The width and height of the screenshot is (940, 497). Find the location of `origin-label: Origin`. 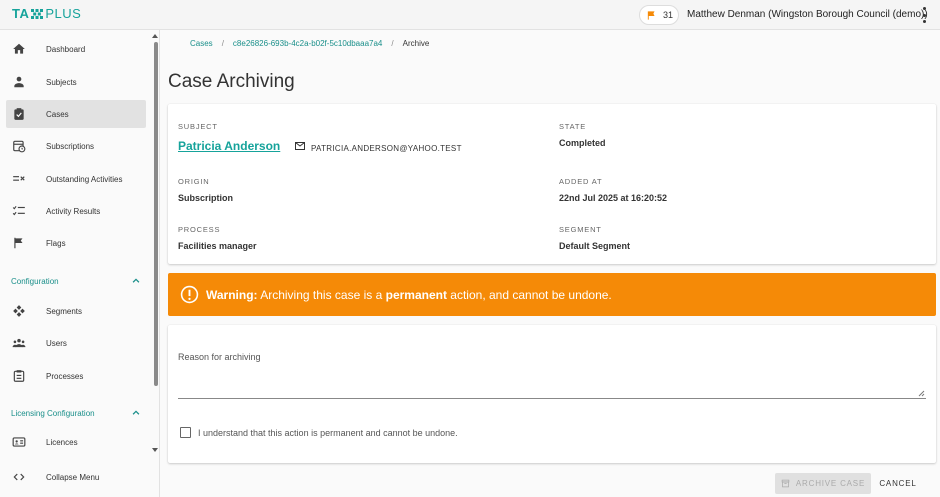

origin-label: Origin is located at coordinates (194, 181).